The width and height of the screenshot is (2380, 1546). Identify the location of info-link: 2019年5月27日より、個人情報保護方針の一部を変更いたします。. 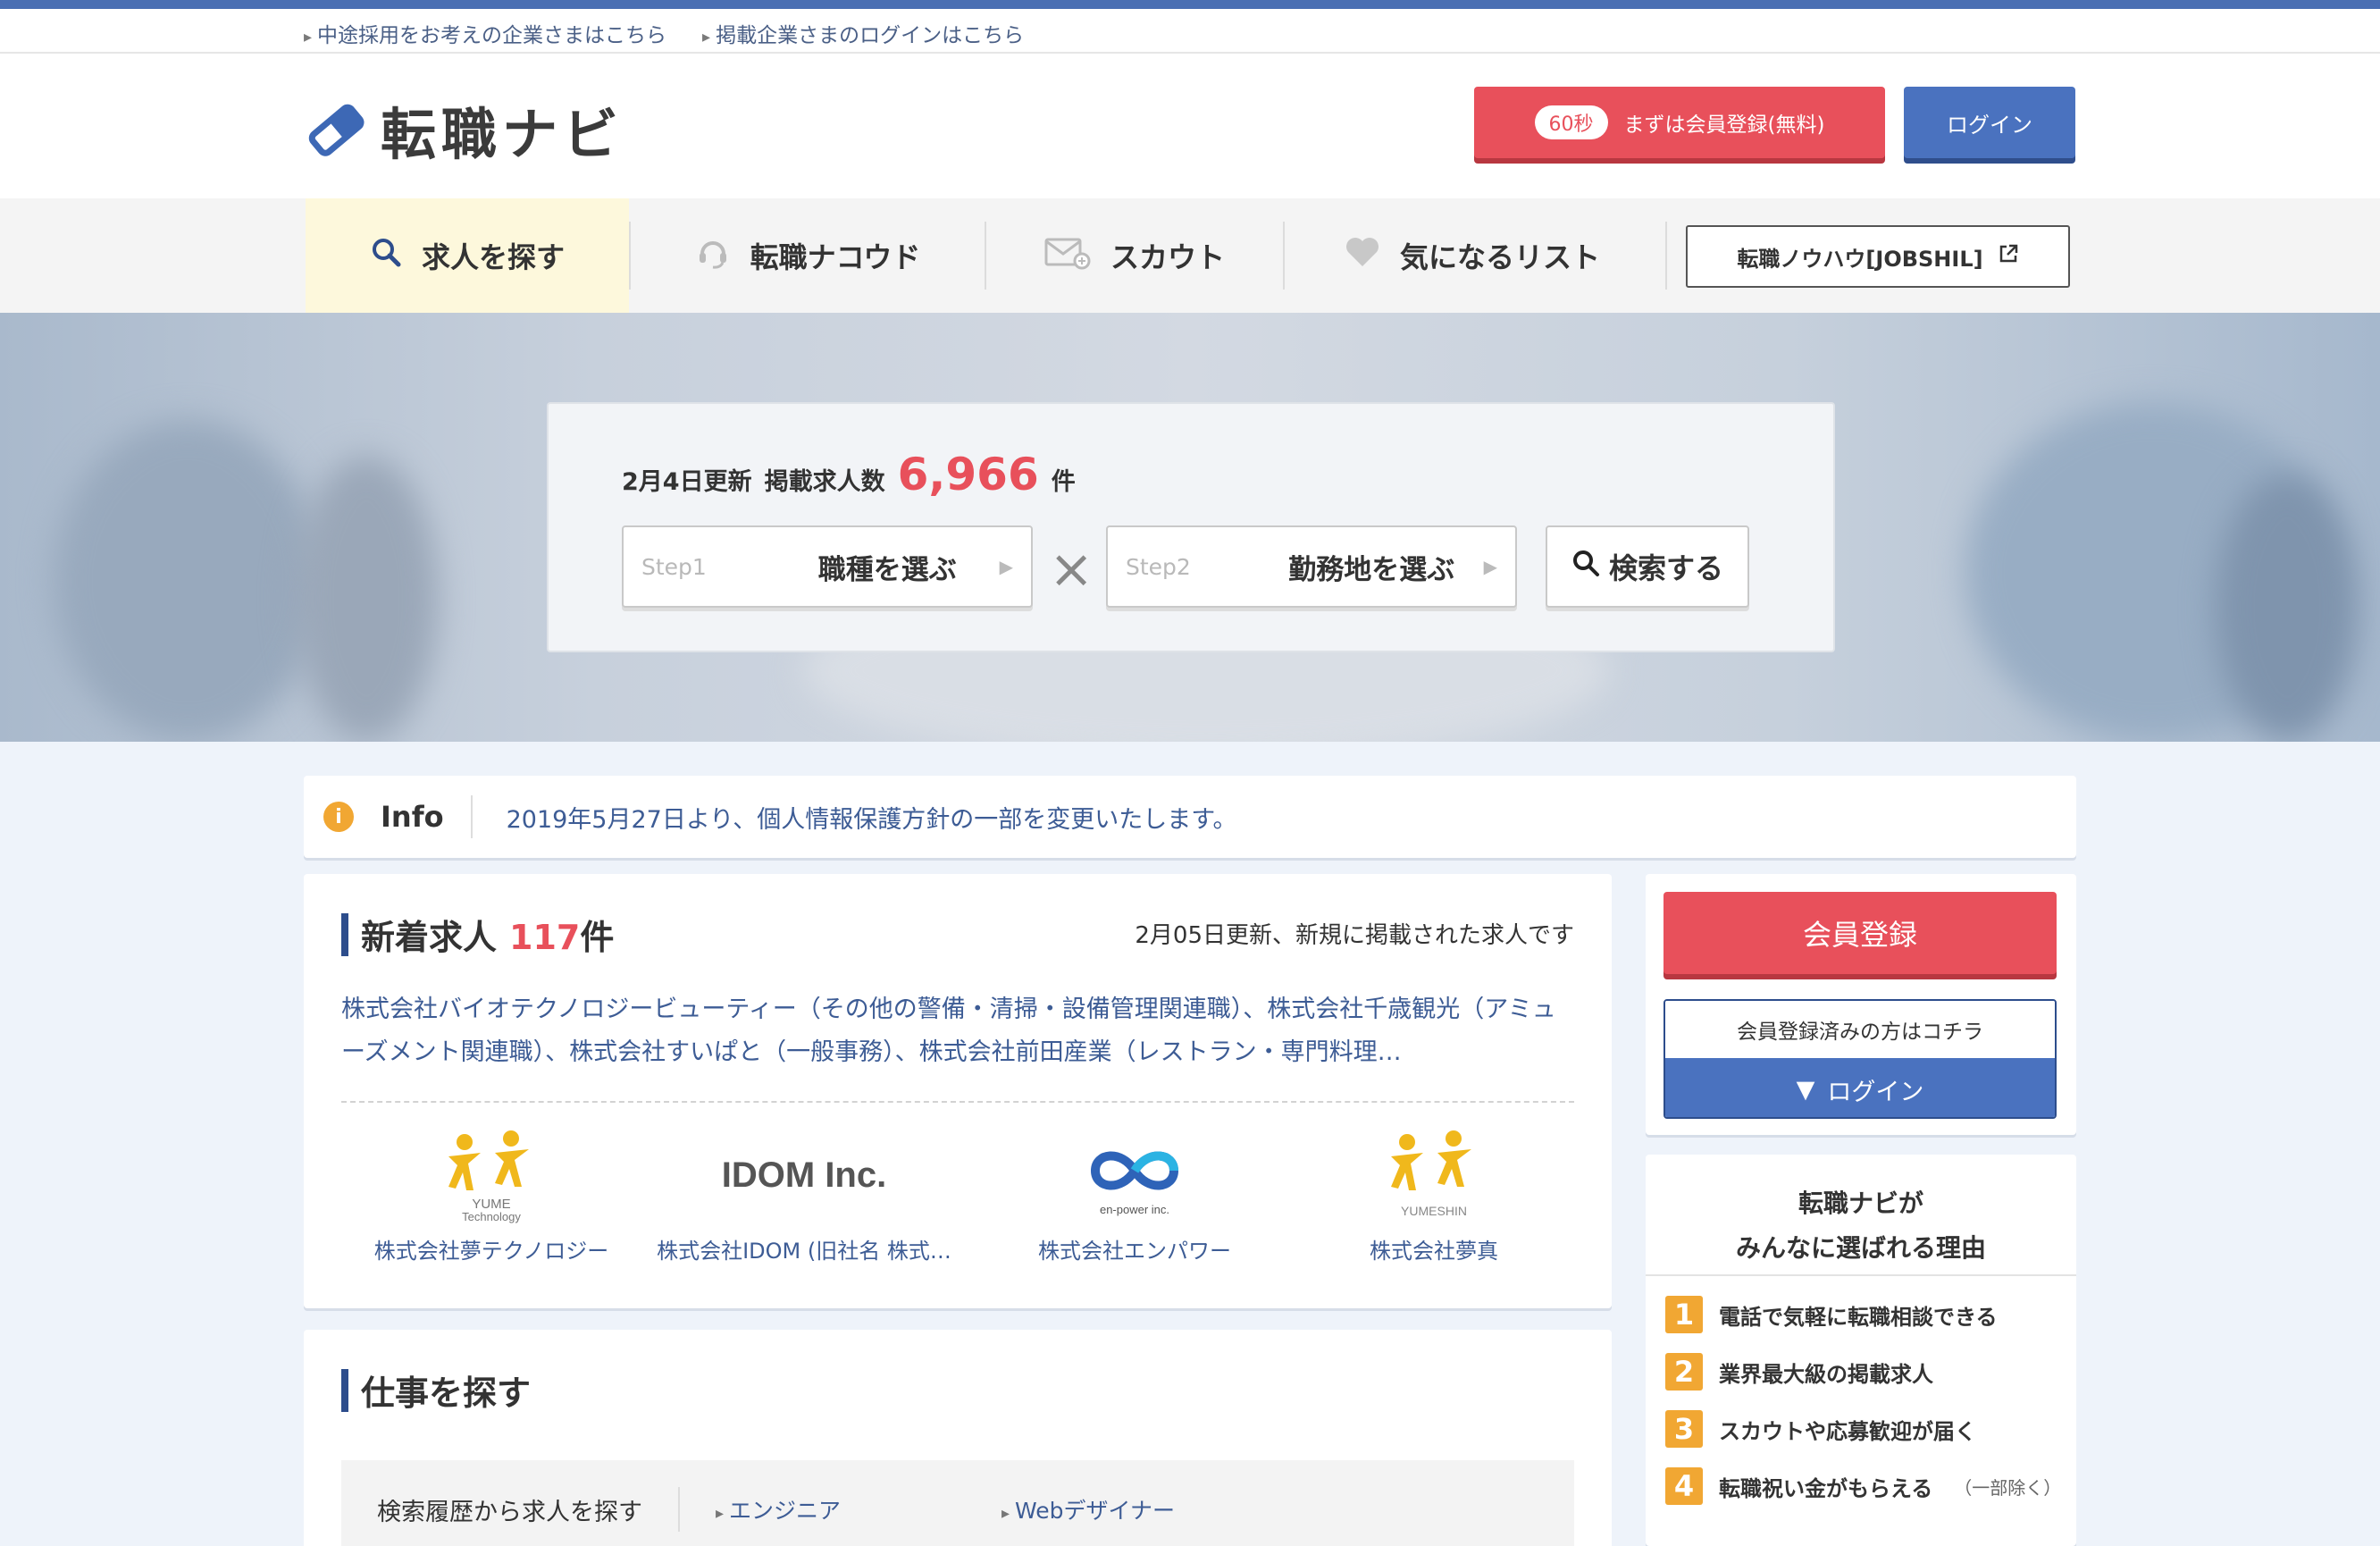
(872, 818).